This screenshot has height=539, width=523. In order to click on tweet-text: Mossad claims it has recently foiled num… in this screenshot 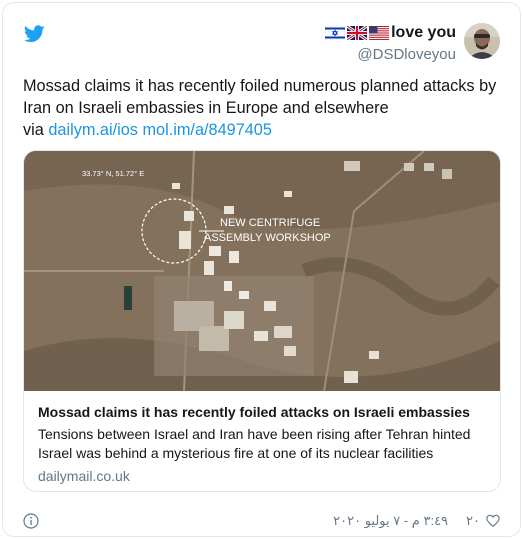, I will do `click(263, 108)`.